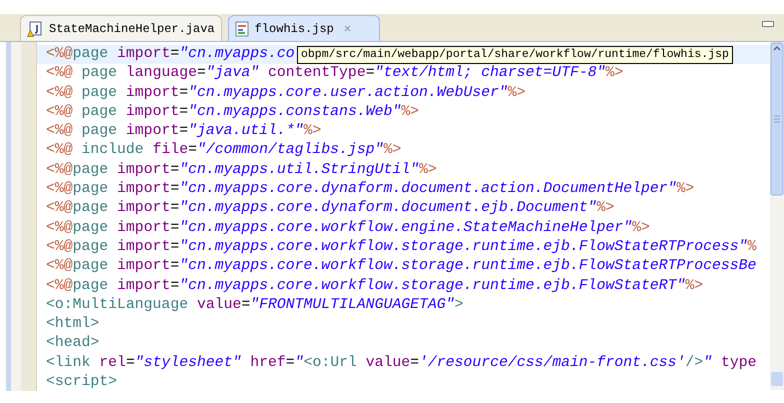 The height and width of the screenshot is (403, 784). What do you see at coordinates (401, 266) in the screenshot?
I see `code-line: <%@page import="cn.myapps.core.workflow.storage.runtime.ejb.FlowStateRTProcessBe` at bounding box center [401, 266].